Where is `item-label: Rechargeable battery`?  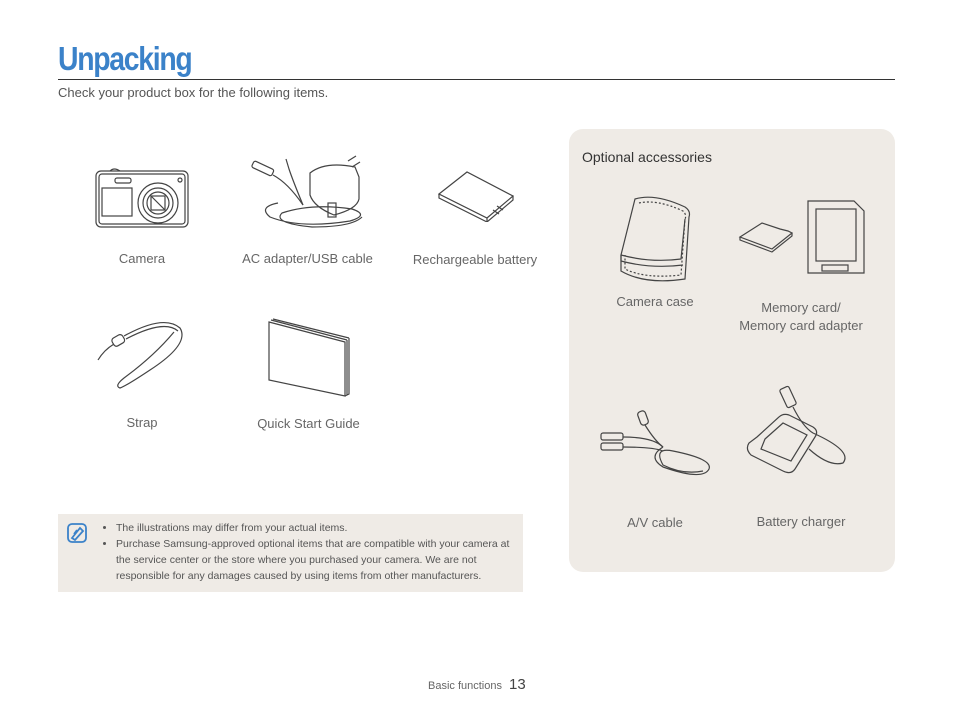 item-label: Rechargeable battery is located at coordinates (475, 259).